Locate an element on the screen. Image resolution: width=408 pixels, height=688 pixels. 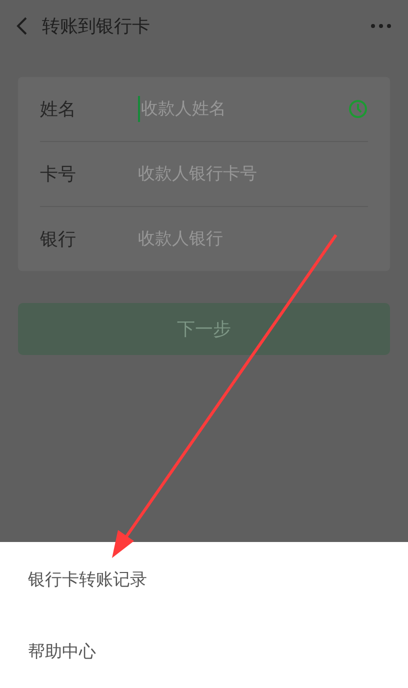
menu-item: 银行卡转账记录 is located at coordinates (204, 579).